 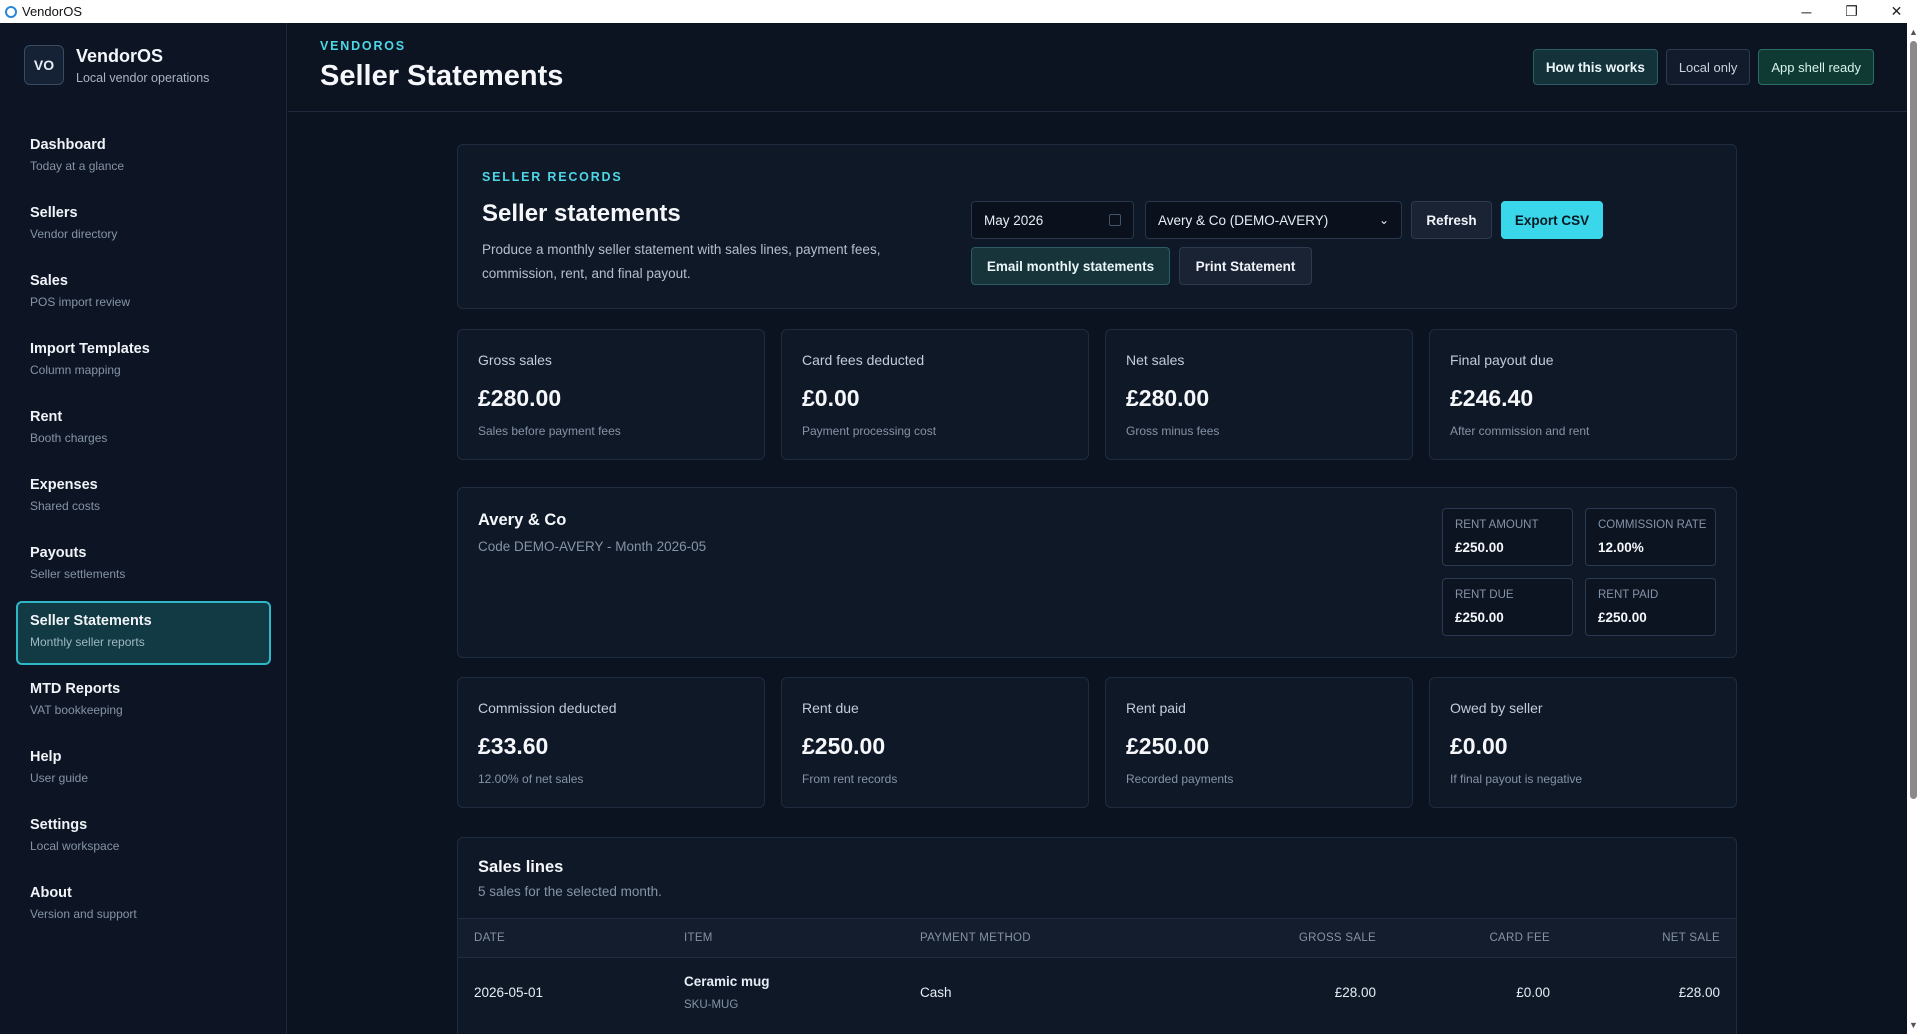 I want to click on email-monthly-statements-button: Email monthly statements, so click(x=1070, y=266).